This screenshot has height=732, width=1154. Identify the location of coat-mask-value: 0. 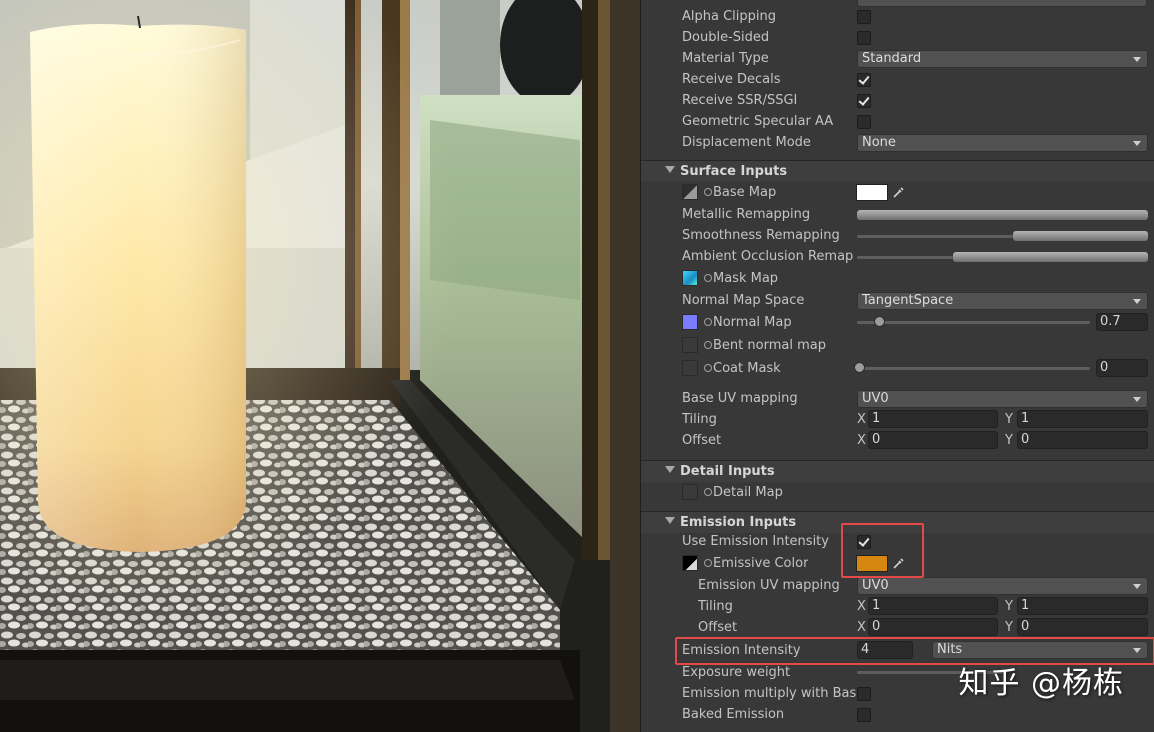
(1104, 367).